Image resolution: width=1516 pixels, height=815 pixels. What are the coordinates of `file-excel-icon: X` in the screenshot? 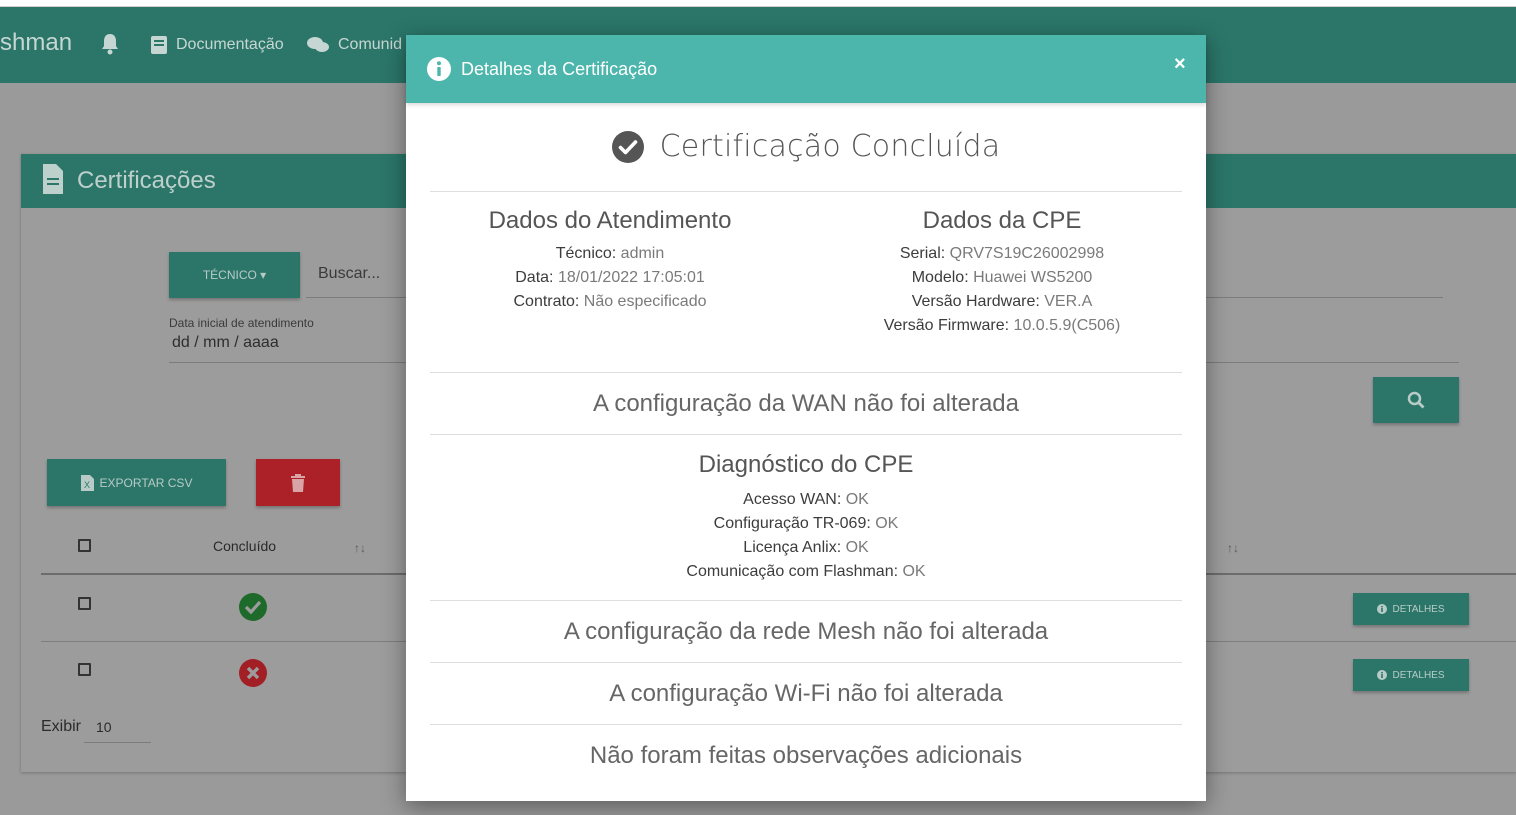 It's located at (87, 482).